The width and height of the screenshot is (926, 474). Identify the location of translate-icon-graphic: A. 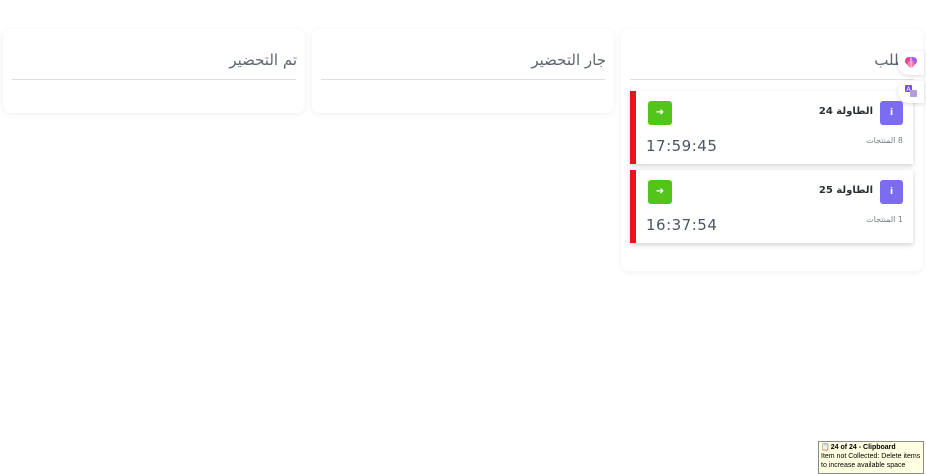
(911, 91).